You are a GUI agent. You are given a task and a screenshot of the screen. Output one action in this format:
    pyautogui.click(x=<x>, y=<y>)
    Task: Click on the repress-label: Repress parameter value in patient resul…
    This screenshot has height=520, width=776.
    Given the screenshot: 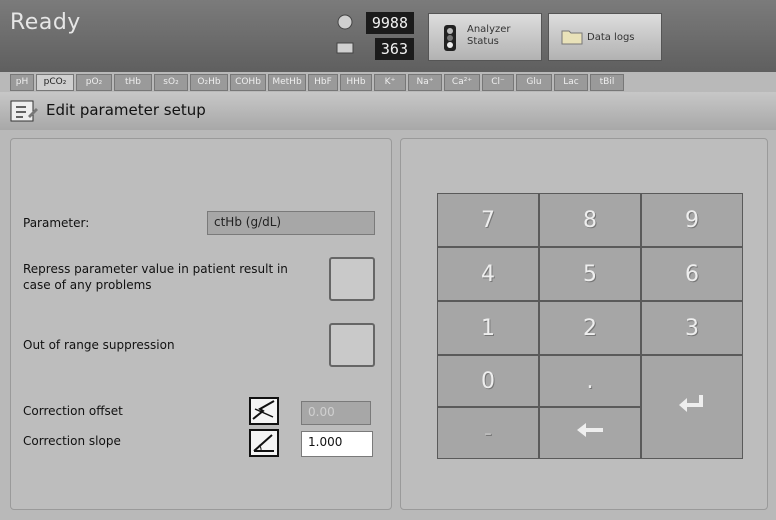 What is the action you would take?
    pyautogui.click(x=155, y=277)
    